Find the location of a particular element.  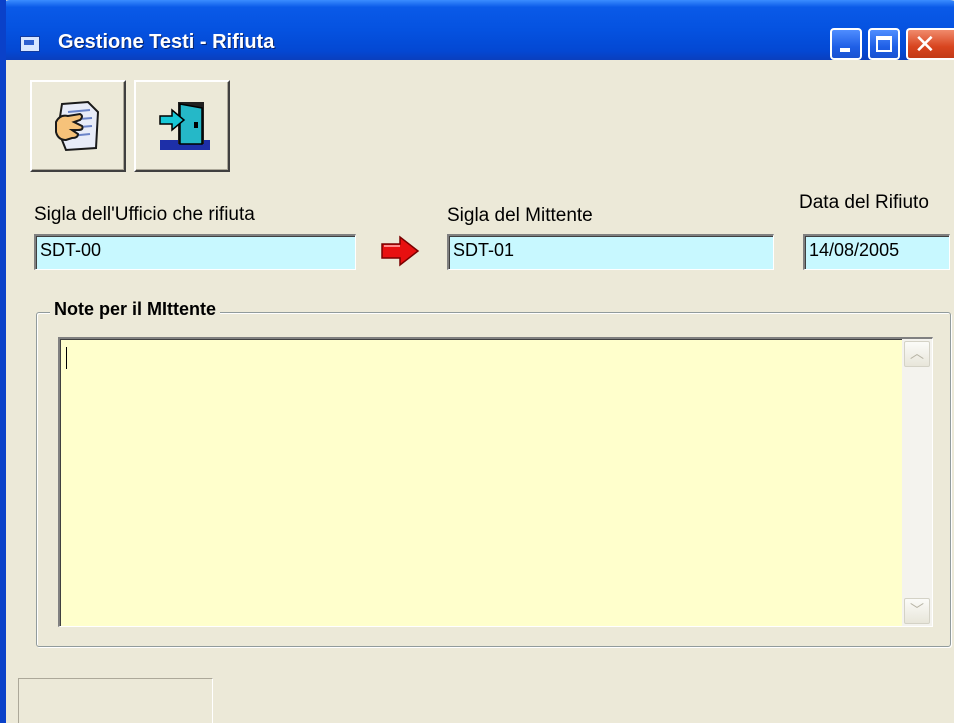

exit-door-icon is located at coordinates (184, 126).